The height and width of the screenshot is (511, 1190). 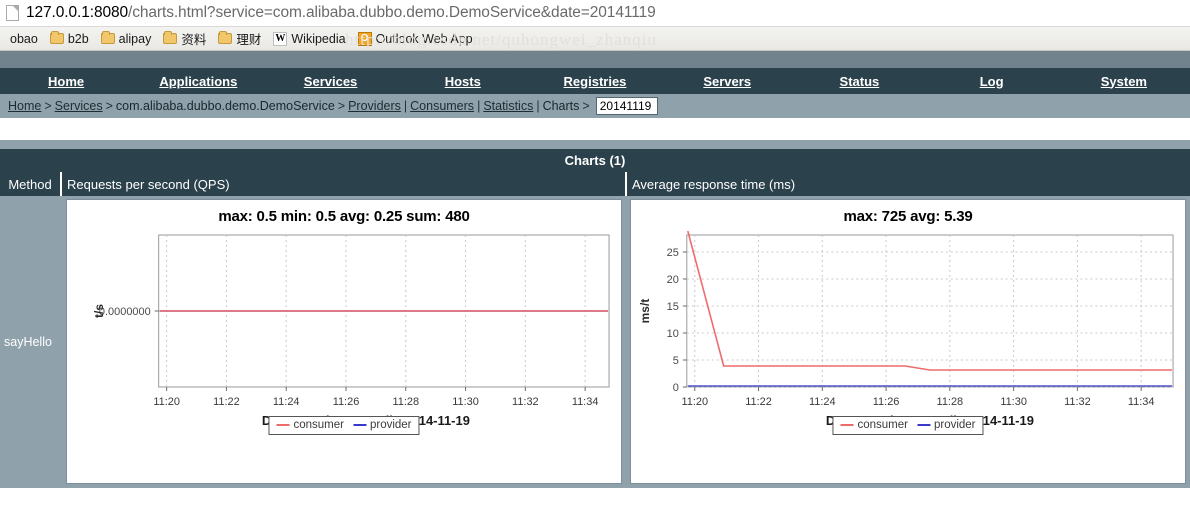 I want to click on rt-xtick-label: 11:24, so click(x=822, y=402).